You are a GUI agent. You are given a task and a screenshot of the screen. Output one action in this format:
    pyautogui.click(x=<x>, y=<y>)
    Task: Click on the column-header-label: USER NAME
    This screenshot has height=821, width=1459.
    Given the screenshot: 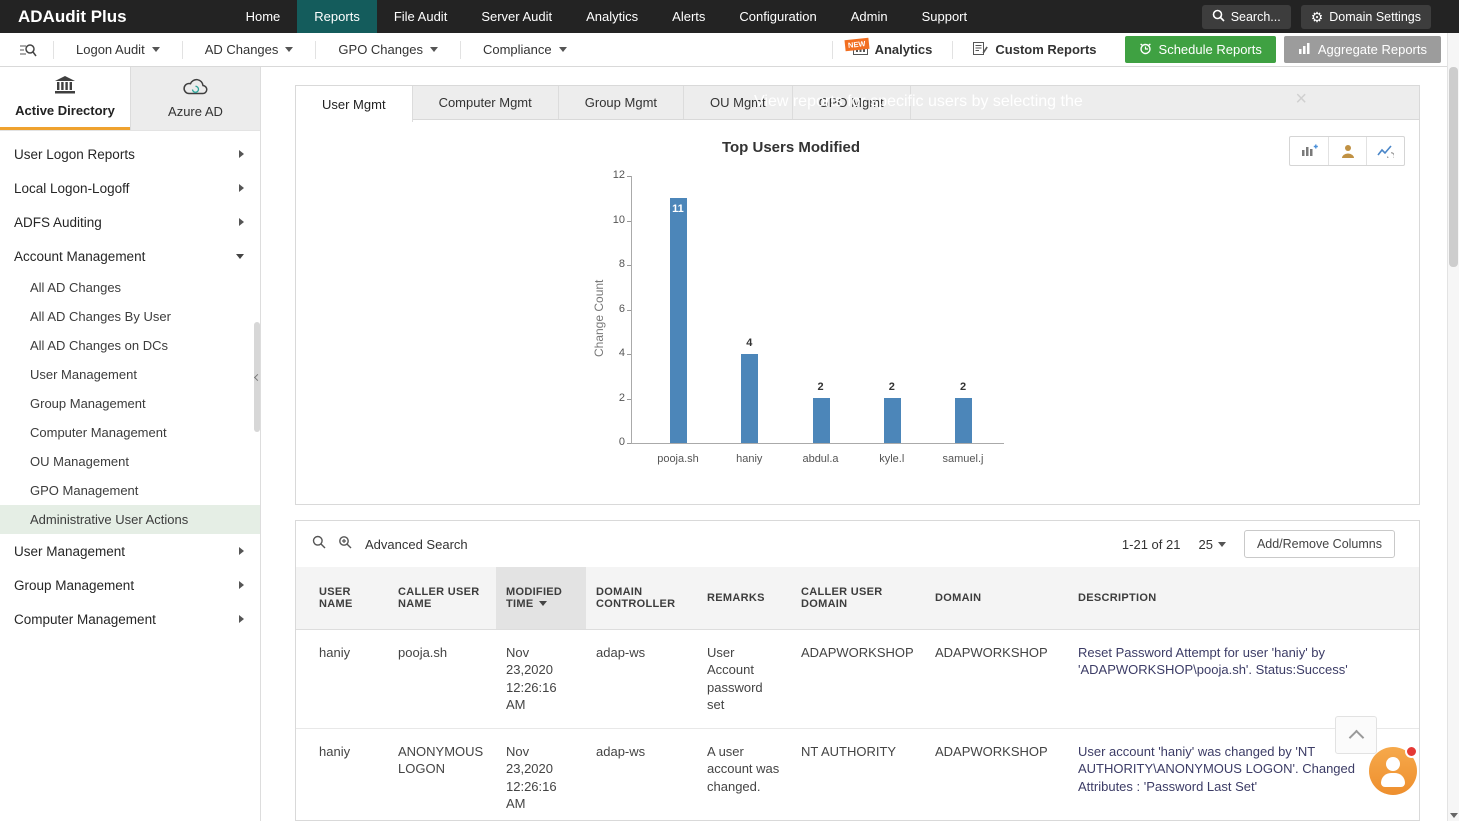 What is the action you would take?
    pyautogui.click(x=336, y=597)
    